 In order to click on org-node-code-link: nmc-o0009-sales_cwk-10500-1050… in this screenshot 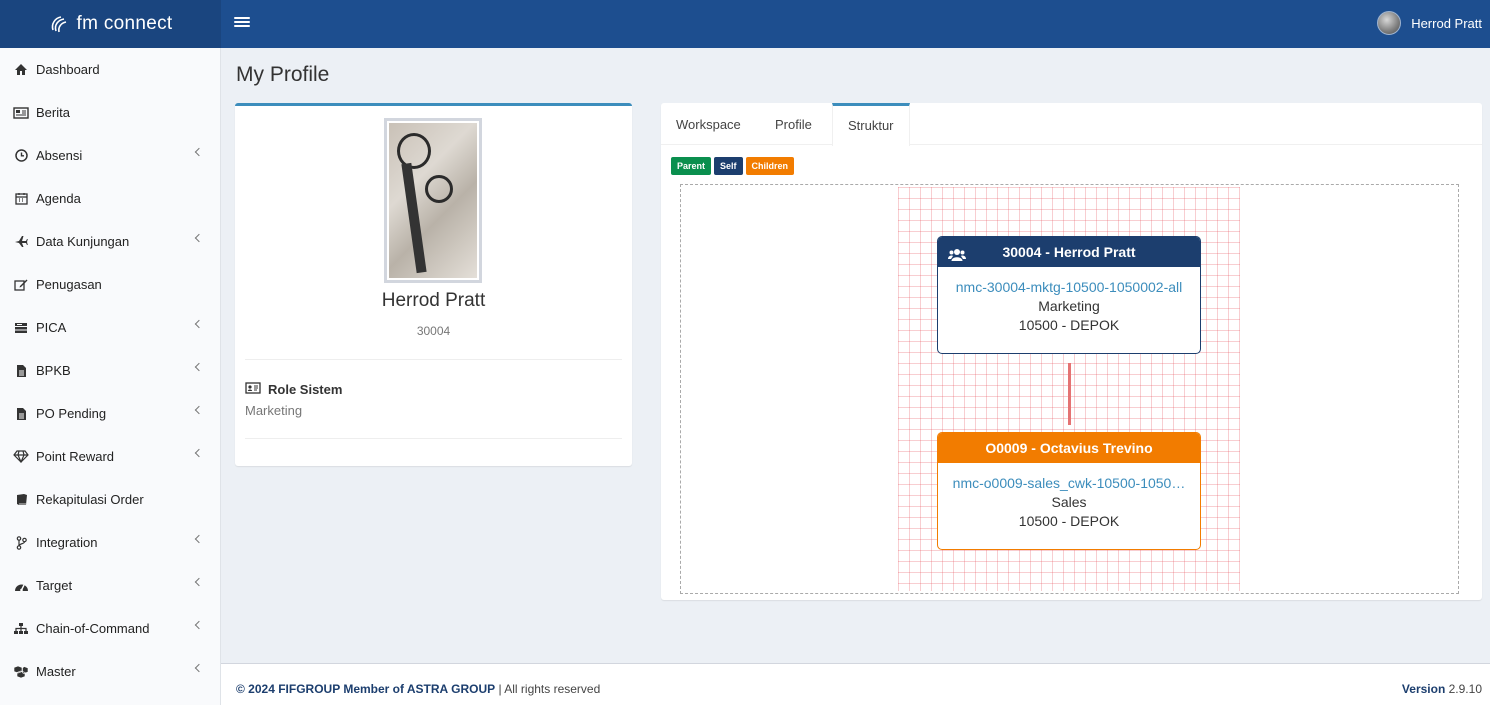, I will do `click(1069, 483)`.